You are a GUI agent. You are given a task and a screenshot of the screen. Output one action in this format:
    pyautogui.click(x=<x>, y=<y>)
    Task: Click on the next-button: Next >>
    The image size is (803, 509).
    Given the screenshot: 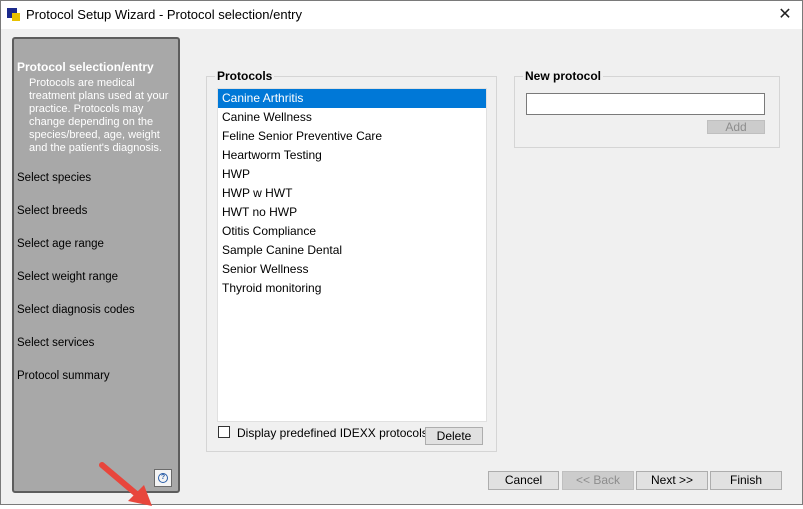 What is the action you would take?
    pyautogui.click(x=672, y=480)
    